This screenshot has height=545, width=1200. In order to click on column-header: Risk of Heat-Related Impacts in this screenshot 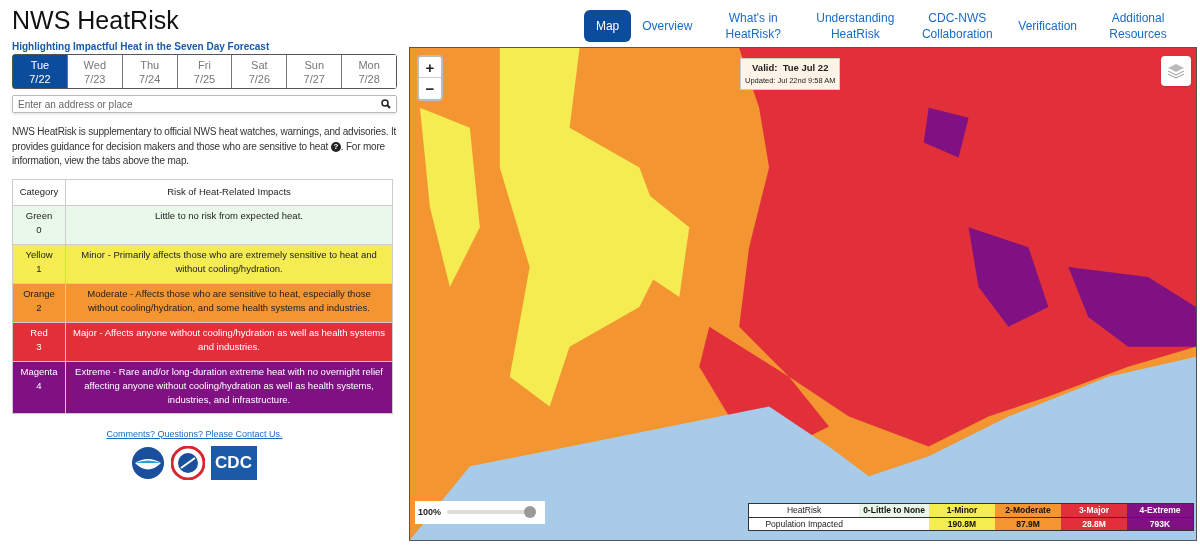, I will do `click(229, 192)`.